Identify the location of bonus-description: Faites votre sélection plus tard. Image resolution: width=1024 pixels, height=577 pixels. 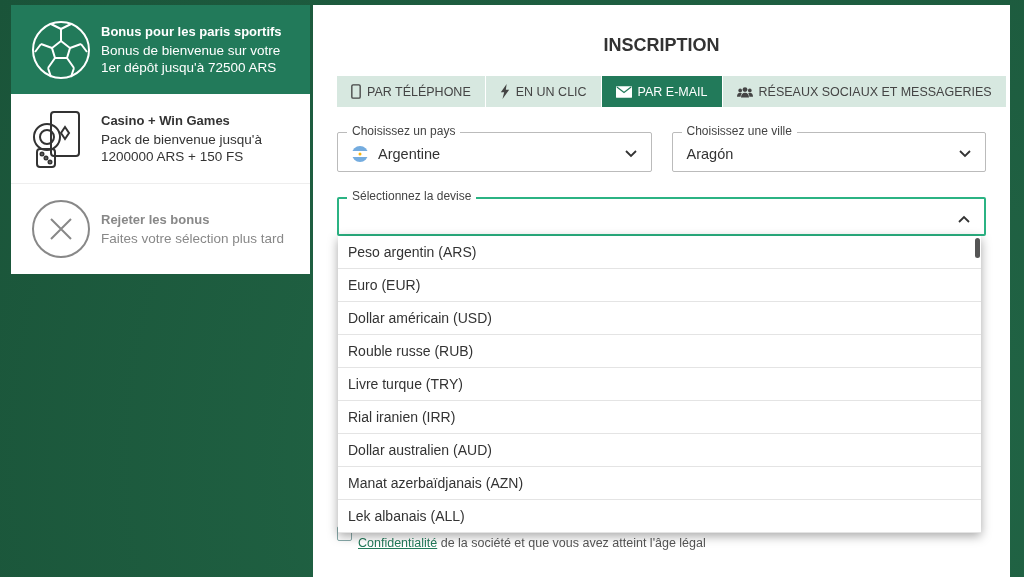
(193, 238).